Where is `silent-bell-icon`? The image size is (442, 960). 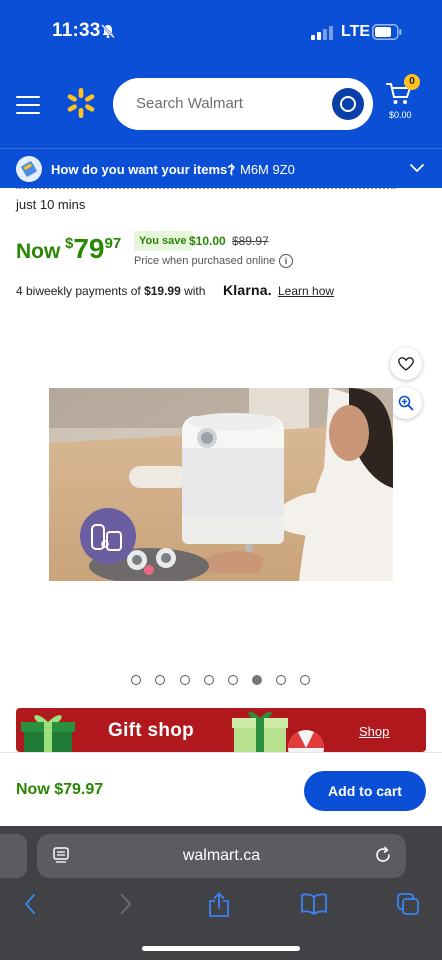
silent-bell-icon is located at coordinates (108, 31).